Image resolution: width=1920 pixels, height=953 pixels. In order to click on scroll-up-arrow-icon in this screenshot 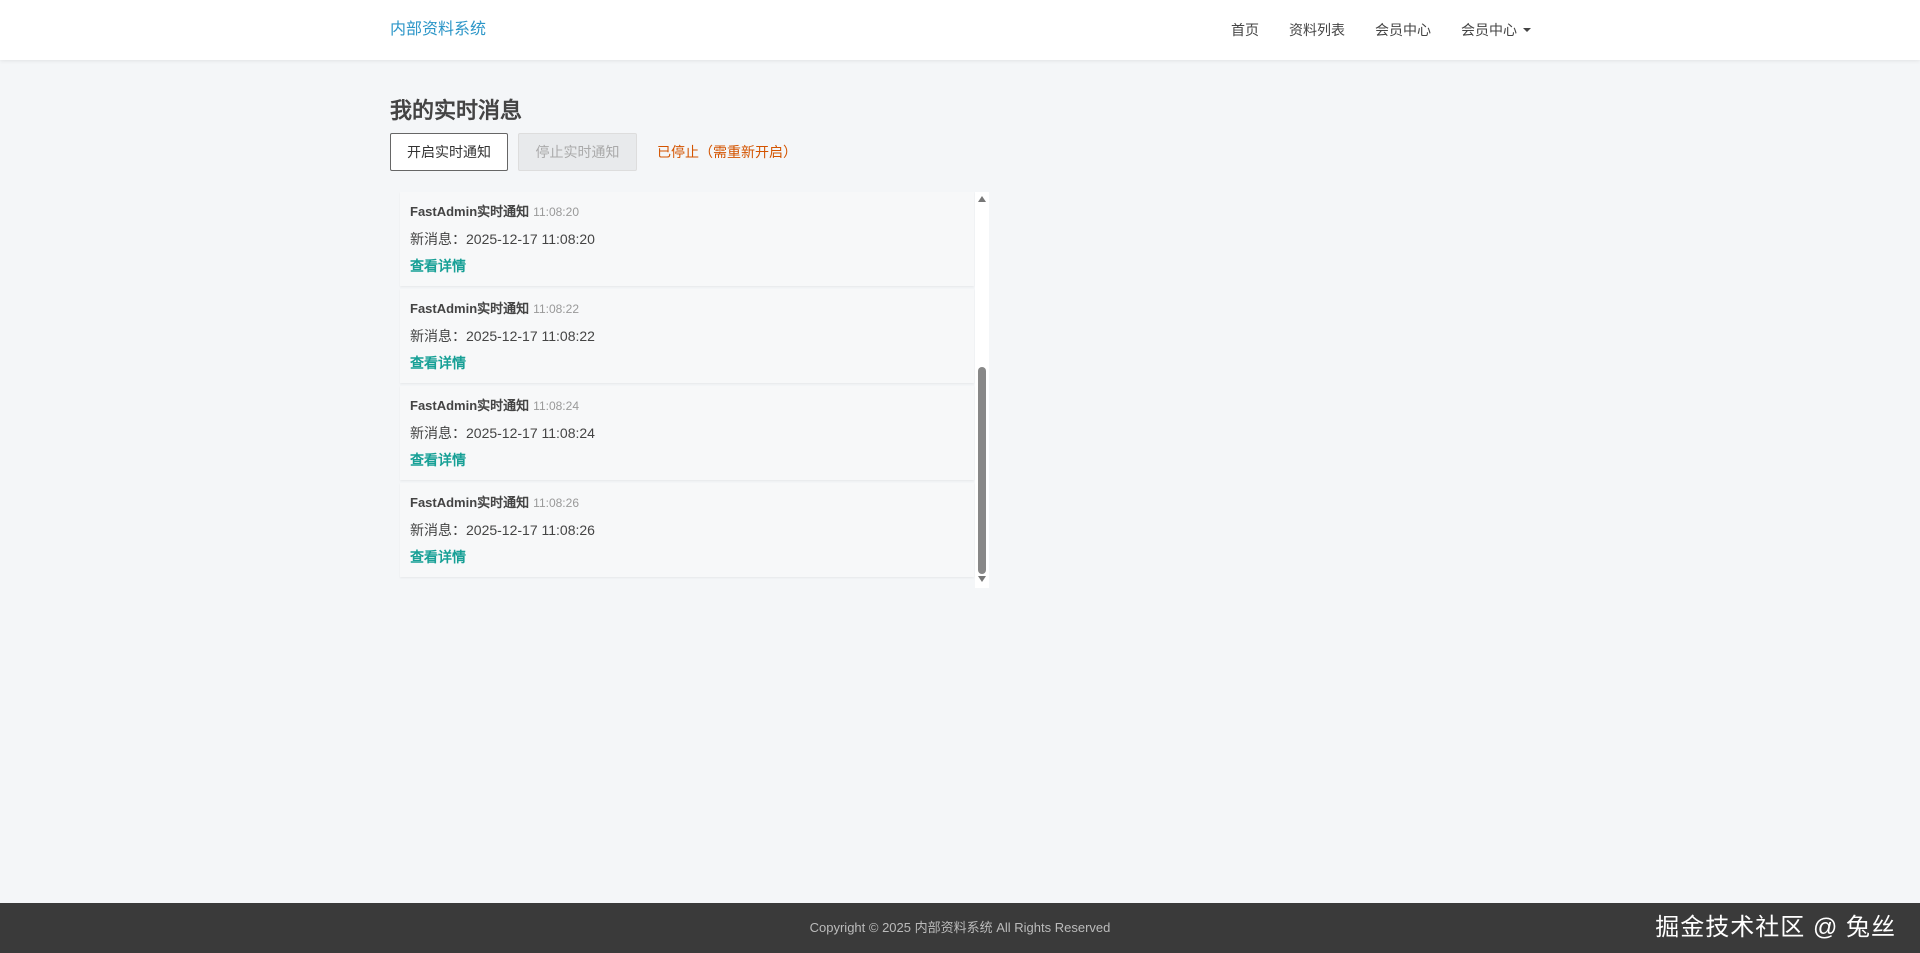, I will do `click(982, 199)`.